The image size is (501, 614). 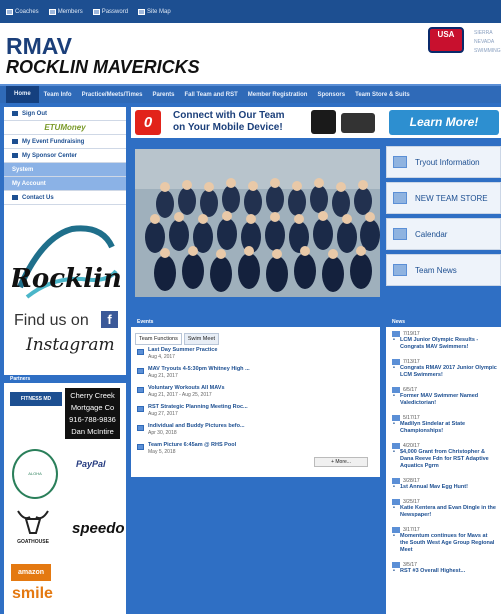 I want to click on site-map-label: Site Map, so click(x=159, y=11).